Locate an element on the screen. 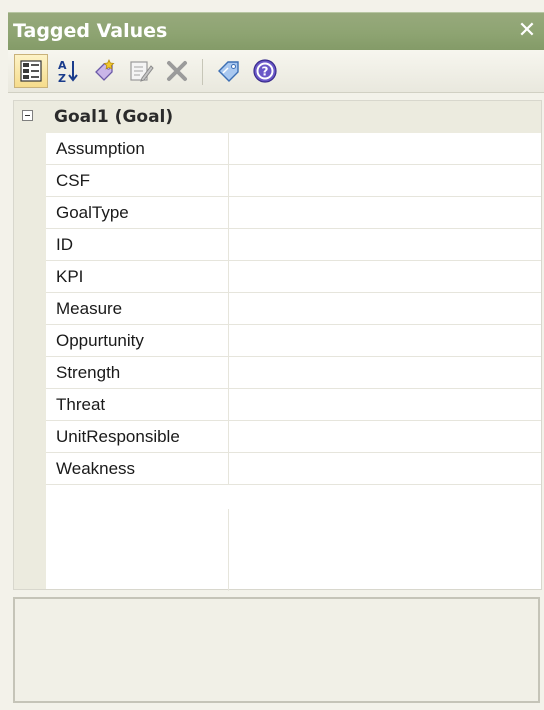 The width and height of the screenshot is (544, 710). category-label: Goal1 (Goal) is located at coordinates (114, 117).